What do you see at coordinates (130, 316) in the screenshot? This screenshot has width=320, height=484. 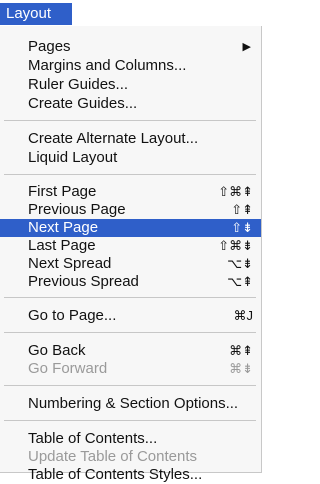 I see `menu-item-go-to-page: Go to Page... ⌘J` at bounding box center [130, 316].